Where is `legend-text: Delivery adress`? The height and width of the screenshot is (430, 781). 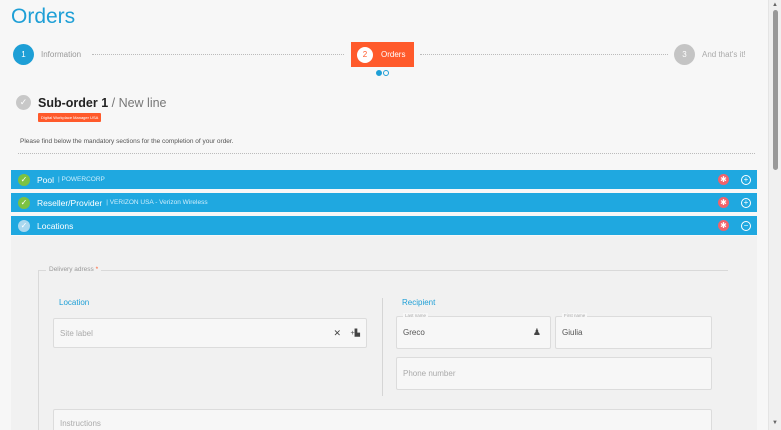 legend-text: Delivery adress is located at coordinates (71, 269).